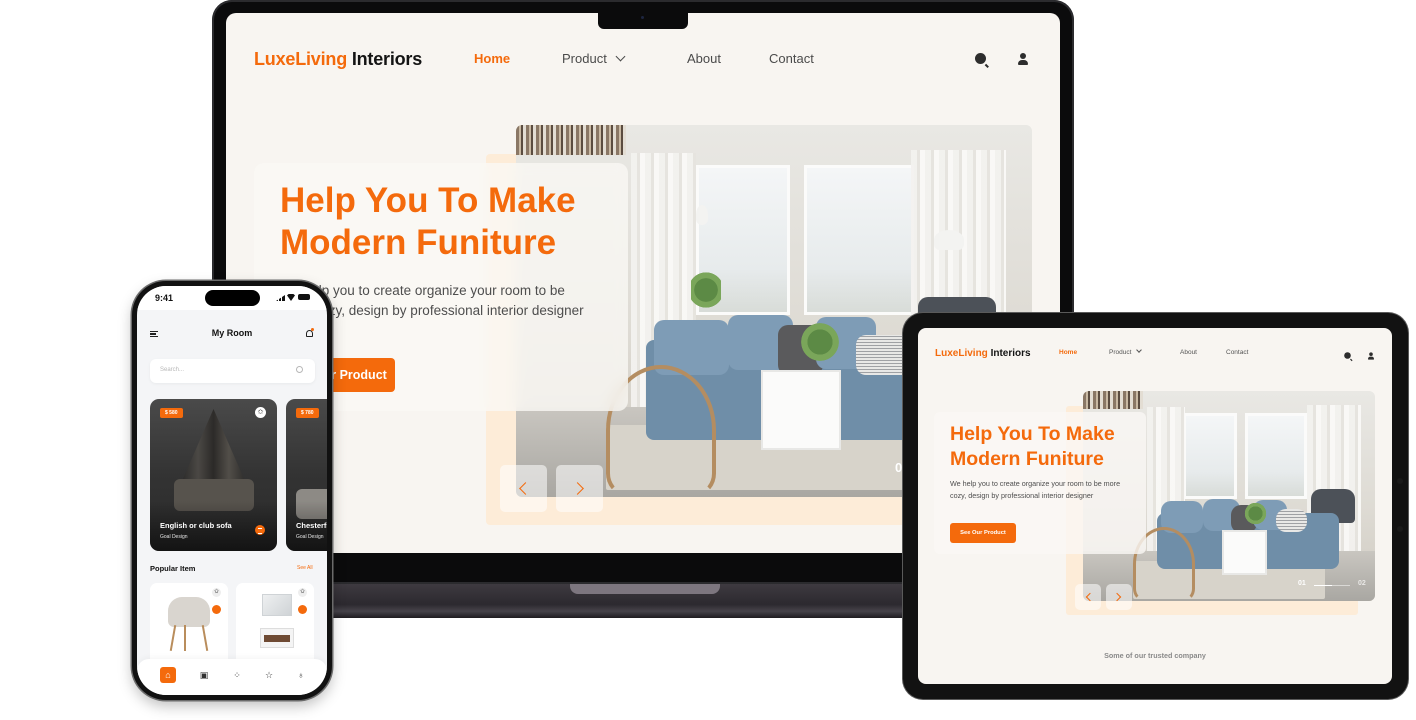  What do you see at coordinates (983, 533) in the screenshot?
I see `see-our-product-button: See Our Product` at bounding box center [983, 533].